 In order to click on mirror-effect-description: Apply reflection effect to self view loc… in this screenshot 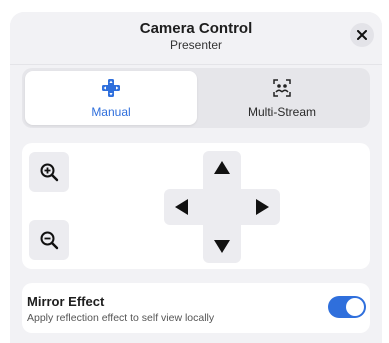, I will do `click(121, 318)`.